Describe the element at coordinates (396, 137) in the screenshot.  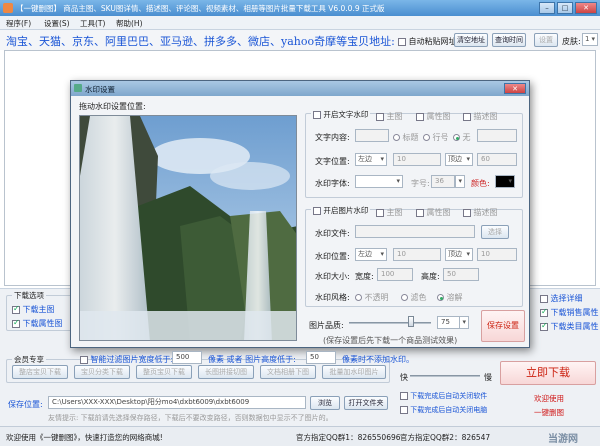
I see `content-opt-title-radio` at that location.